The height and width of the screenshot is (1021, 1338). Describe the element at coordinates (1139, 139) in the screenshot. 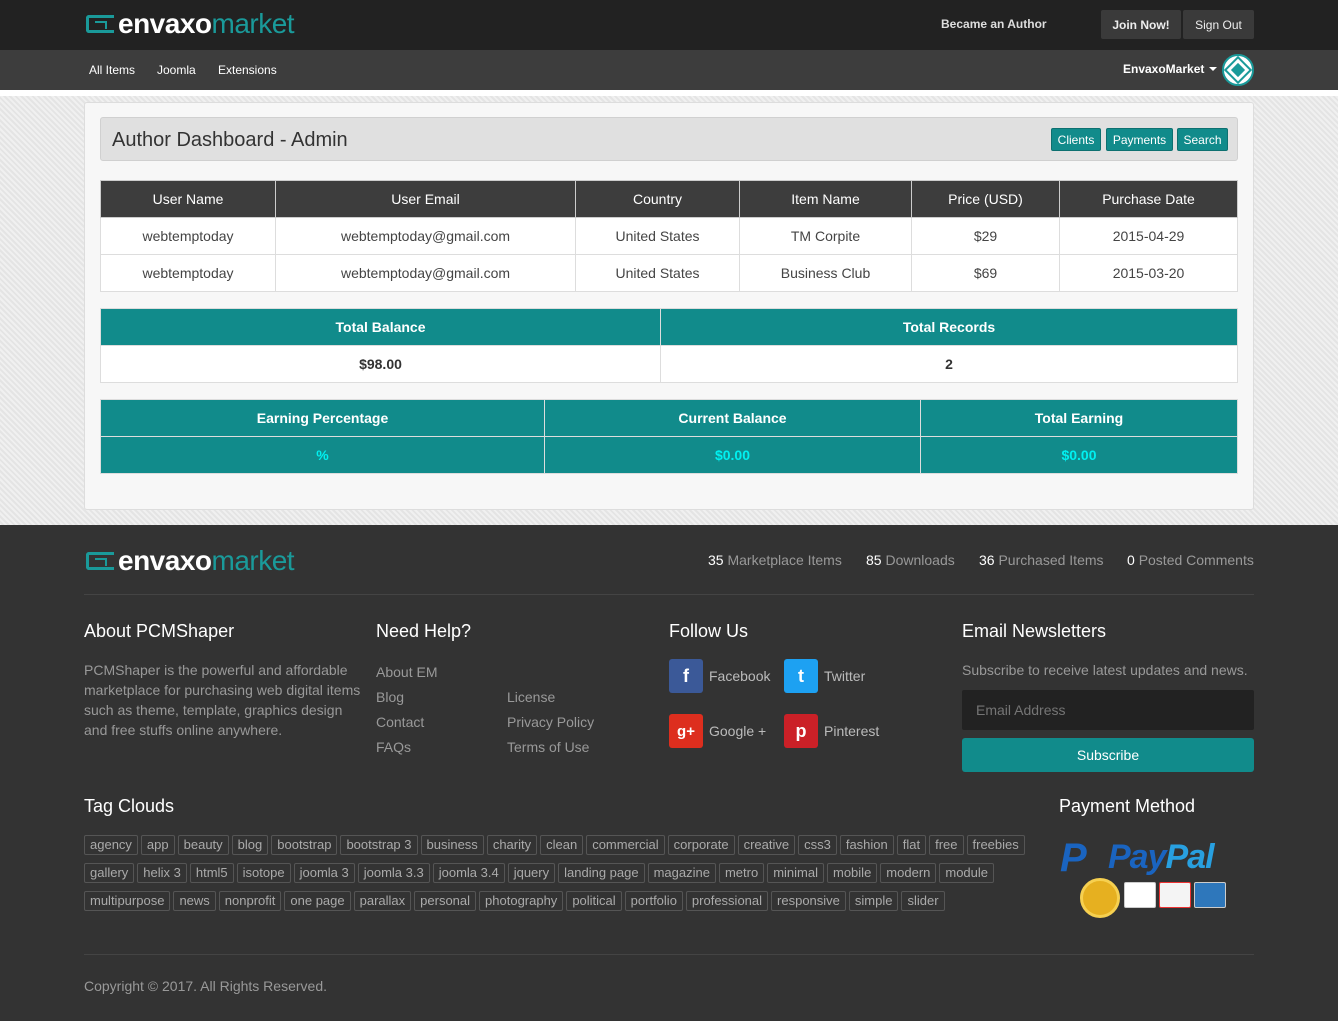

I see `payments-button: Payments` at that location.